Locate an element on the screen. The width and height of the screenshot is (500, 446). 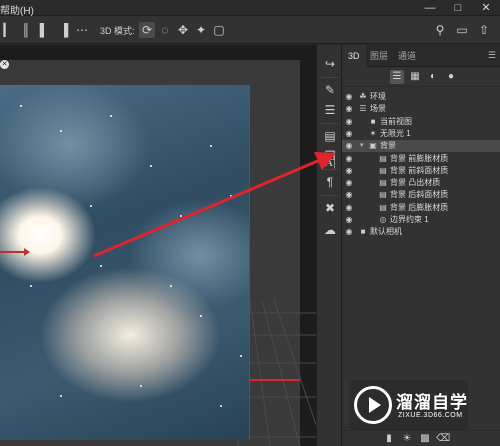
scene-layer-row: ◉ ■ 默认相机 is located at coordinates (421, 232).